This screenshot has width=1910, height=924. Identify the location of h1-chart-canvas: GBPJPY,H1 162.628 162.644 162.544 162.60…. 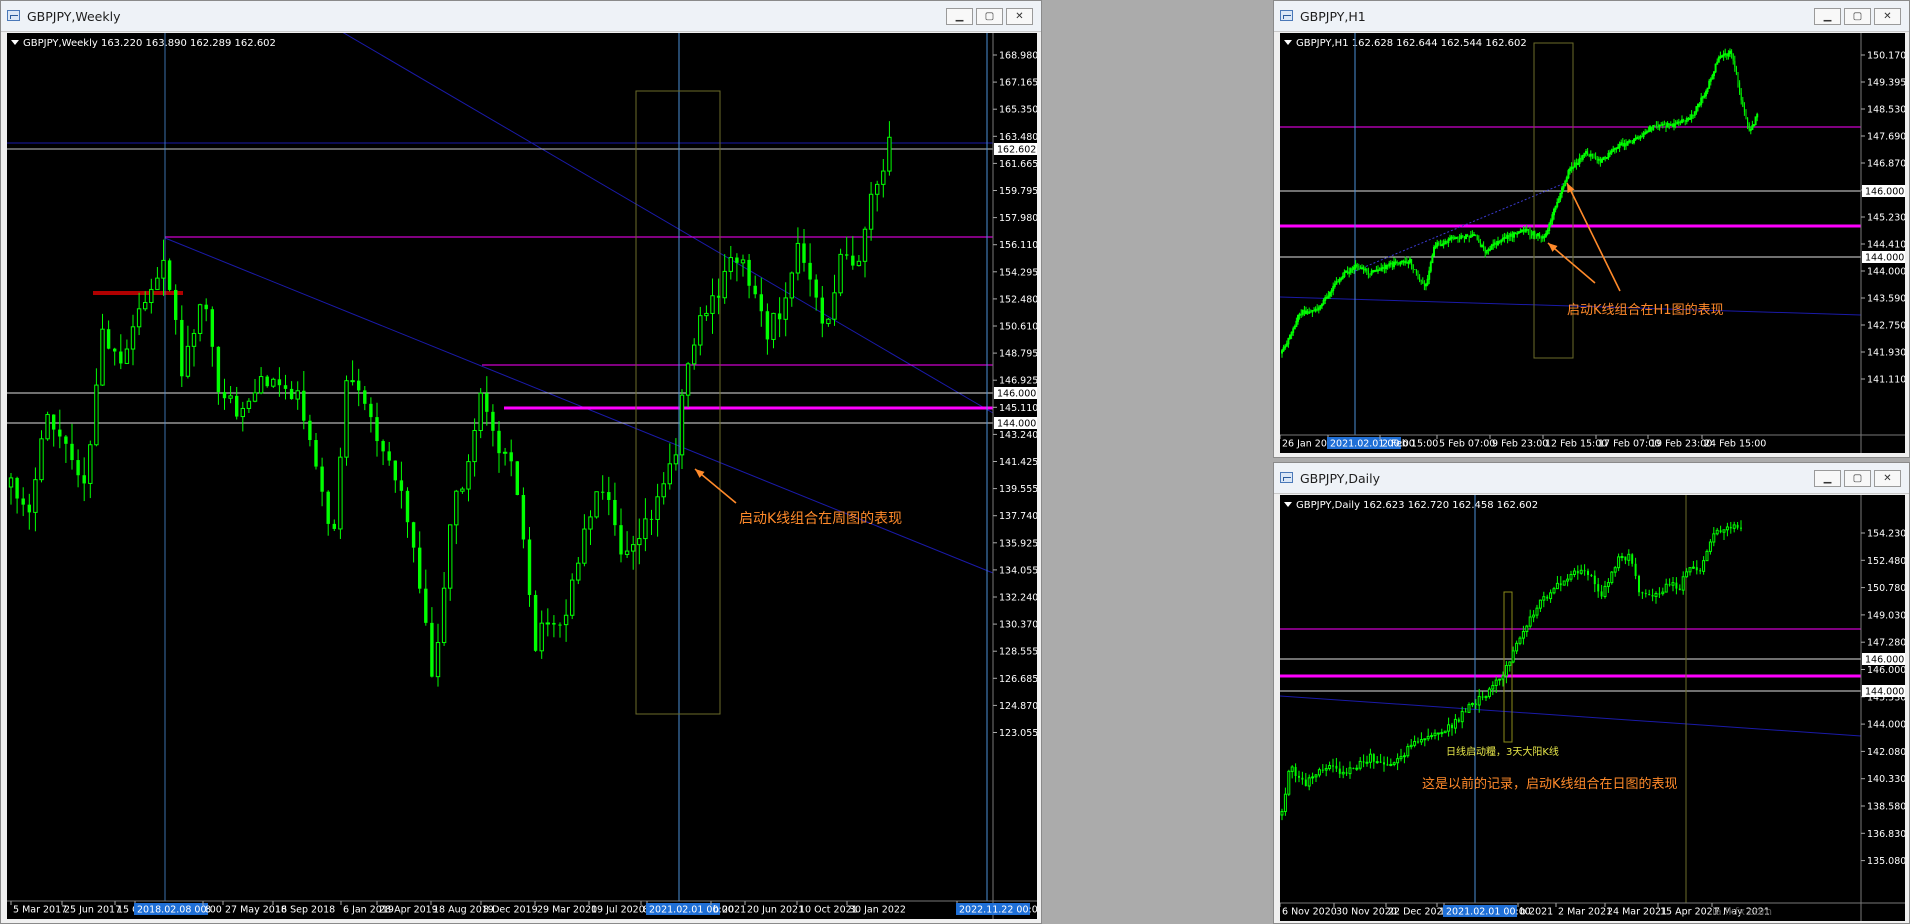
(1592, 243).